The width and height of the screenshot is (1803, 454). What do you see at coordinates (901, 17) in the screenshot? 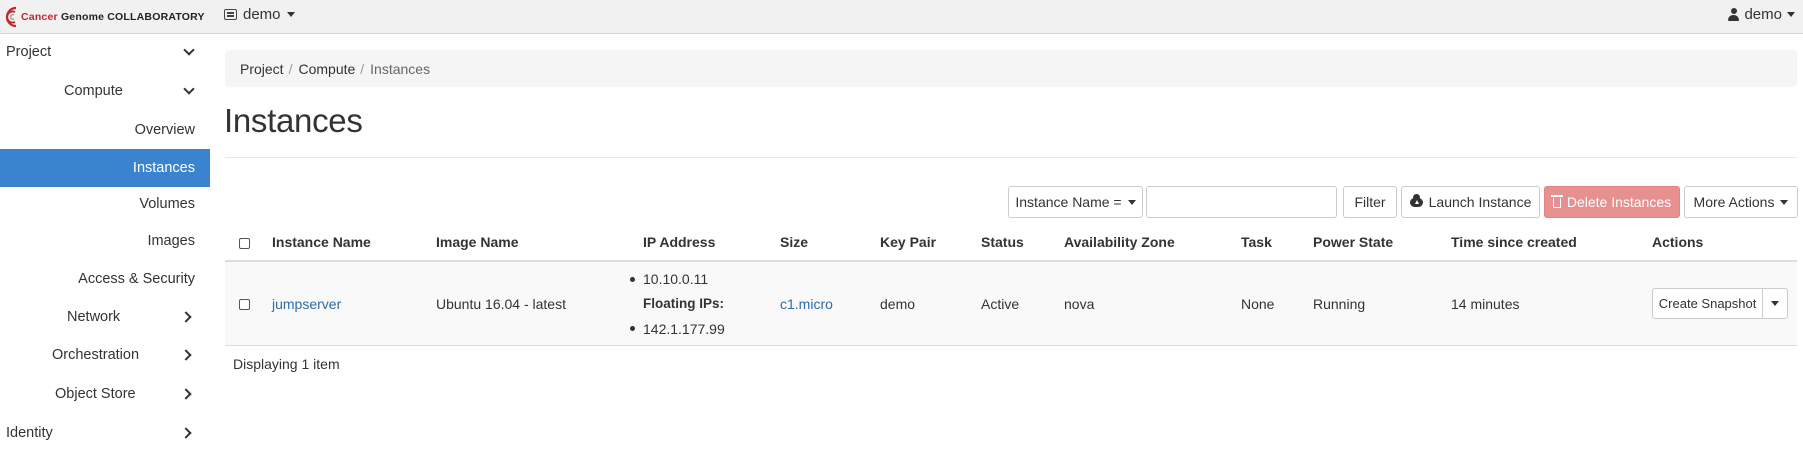
I see `top-navbar: Cancer Genome COLLABORATORY demo demo` at bounding box center [901, 17].